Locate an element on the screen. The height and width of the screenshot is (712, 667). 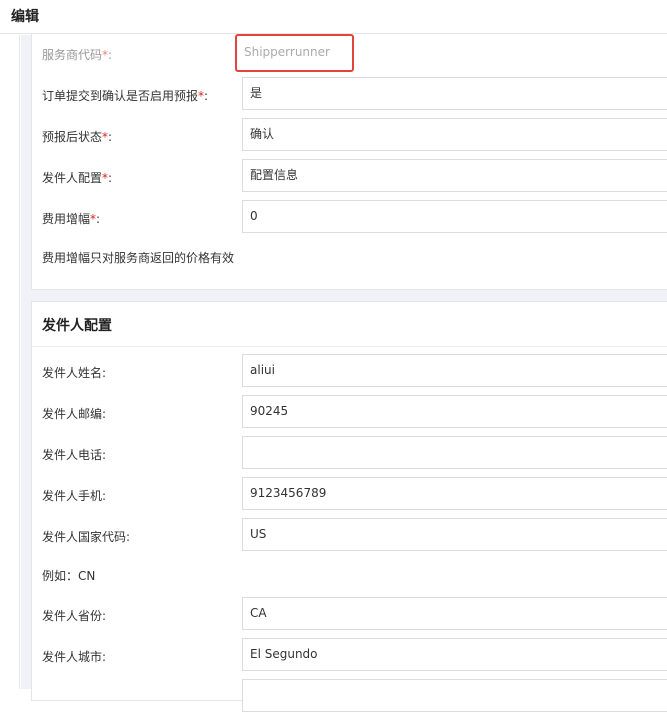
sender-province-label: 发件人省份: is located at coordinates (74, 616).